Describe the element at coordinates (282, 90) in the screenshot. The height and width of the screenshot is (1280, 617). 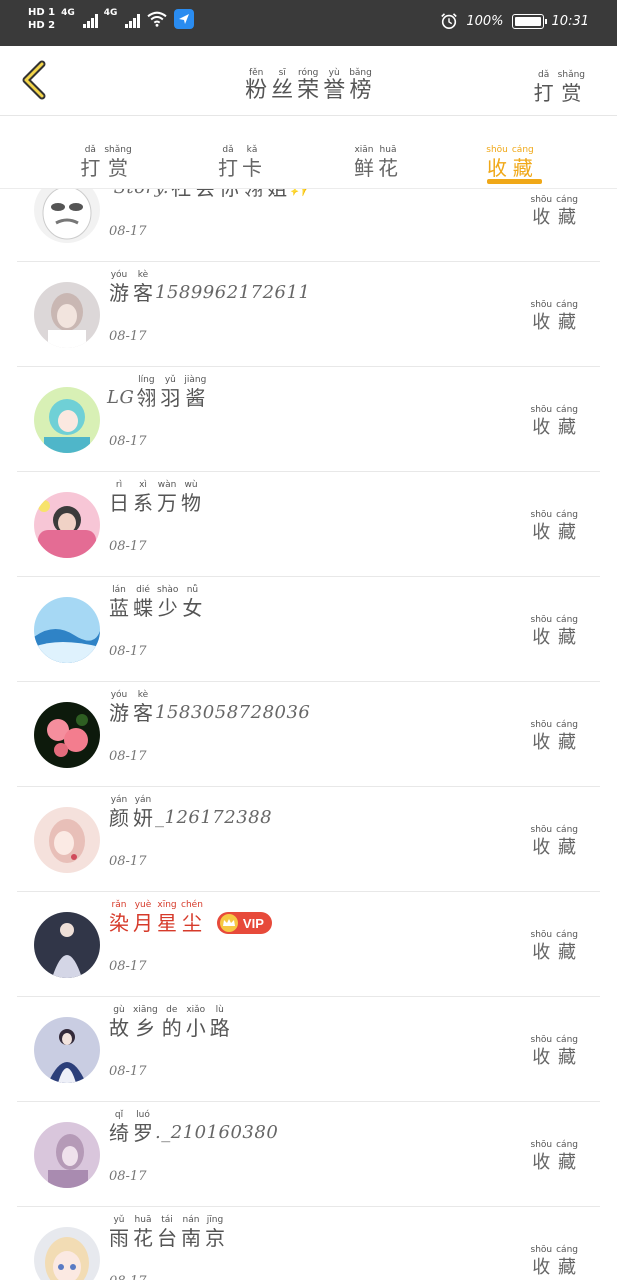
I see `hanzi-label: 丝` at that location.